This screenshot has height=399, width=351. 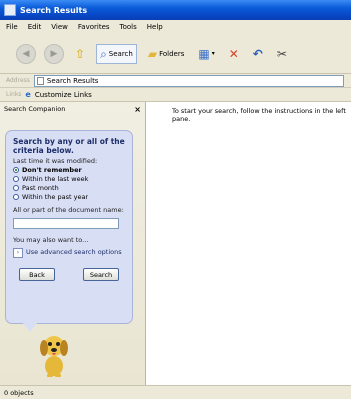 I want to click on up-folder-button: ⇧, so click(x=80, y=54).